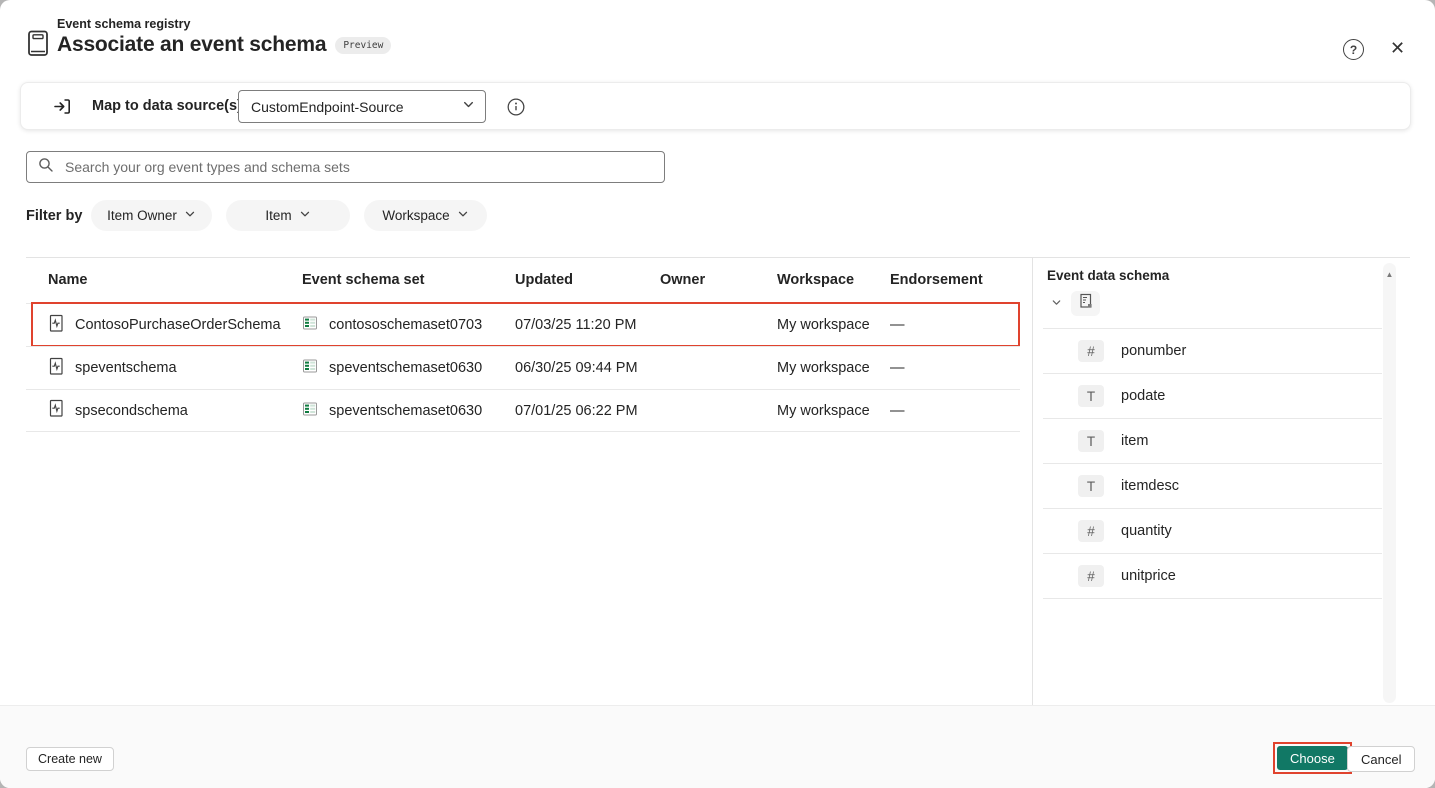 Image resolution: width=1435 pixels, height=788 pixels. Describe the element at coordinates (1212, 486) in the screenshot. I see `schema-field-row: T itemdesc` at that location.